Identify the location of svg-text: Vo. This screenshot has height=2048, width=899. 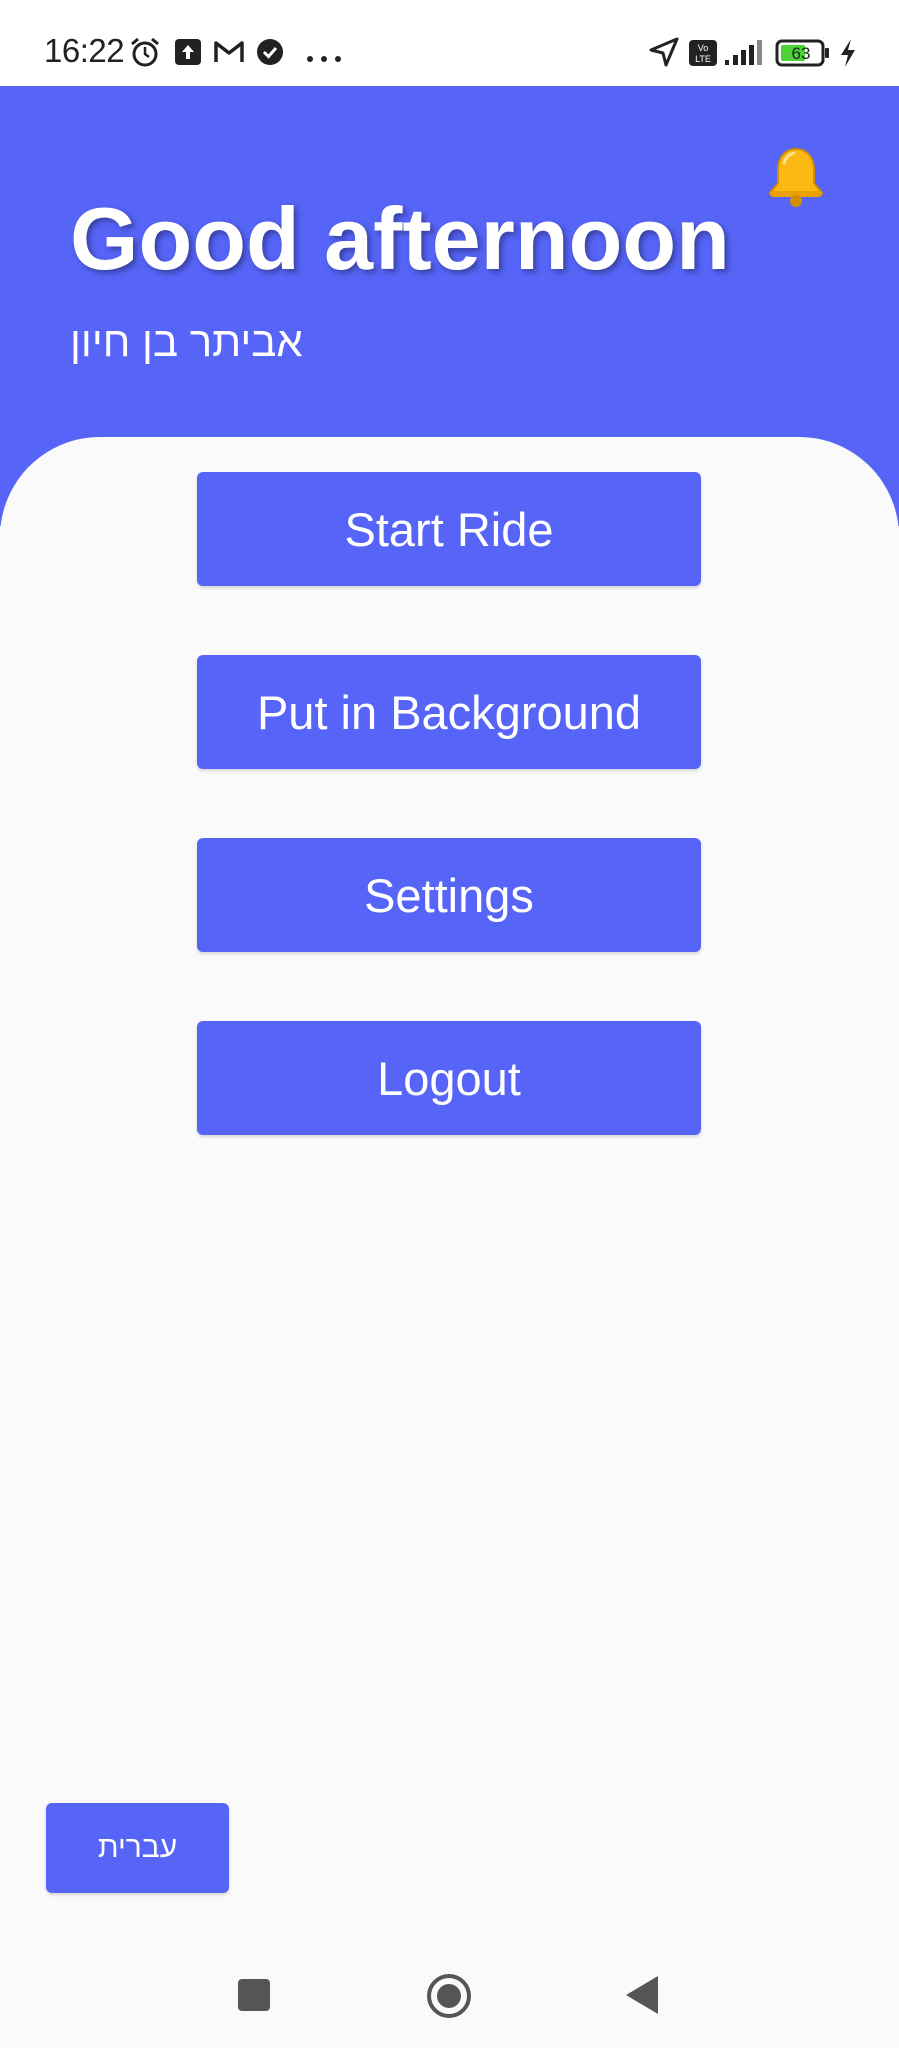
(703, 48).